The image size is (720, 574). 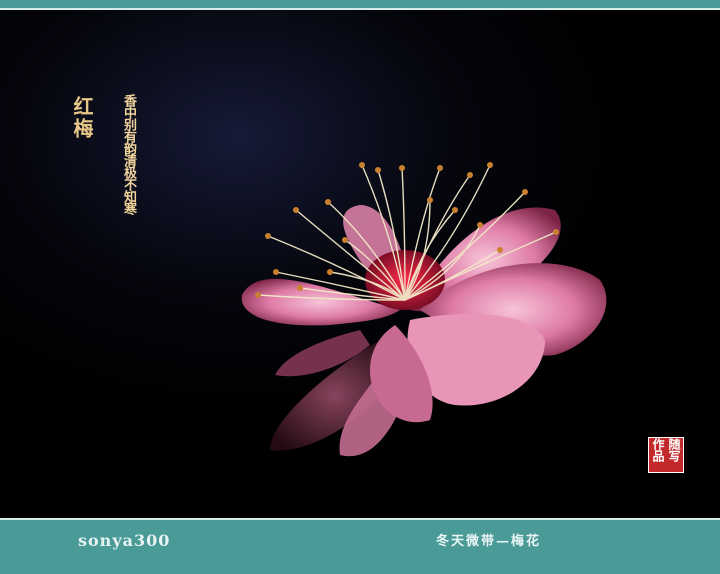 I want to click on top-border-band, so click(x=360, y=4).